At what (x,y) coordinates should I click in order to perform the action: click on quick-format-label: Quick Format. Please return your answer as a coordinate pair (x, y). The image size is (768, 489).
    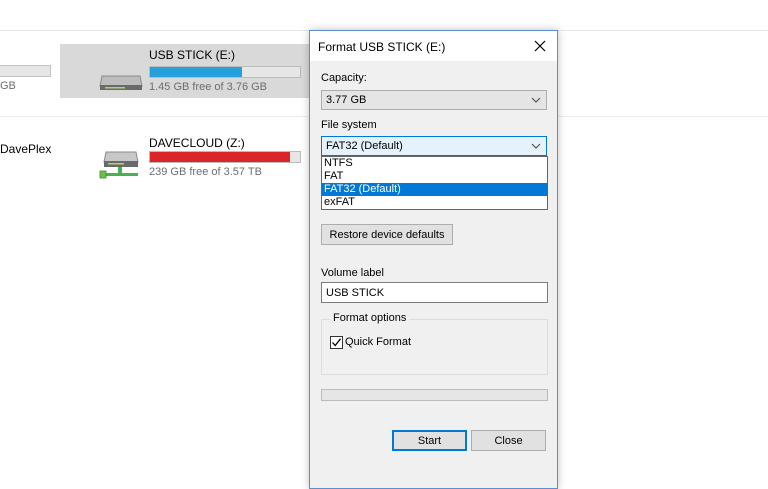
    Looking at the image, I should click on (378, 342).